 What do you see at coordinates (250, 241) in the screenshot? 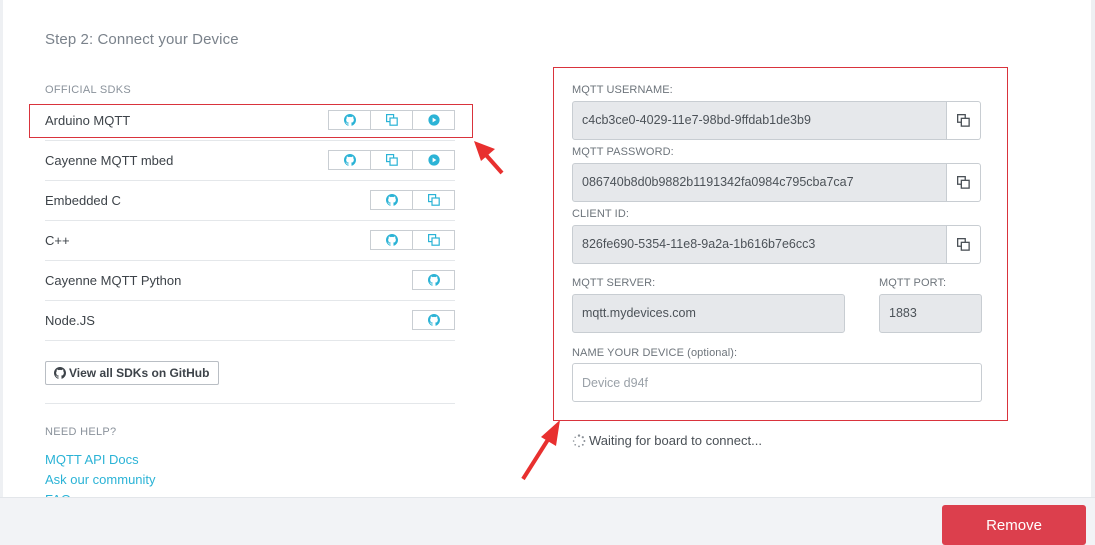
I see `sdk-row-cpp: C++` at bounding box center [250, 241].